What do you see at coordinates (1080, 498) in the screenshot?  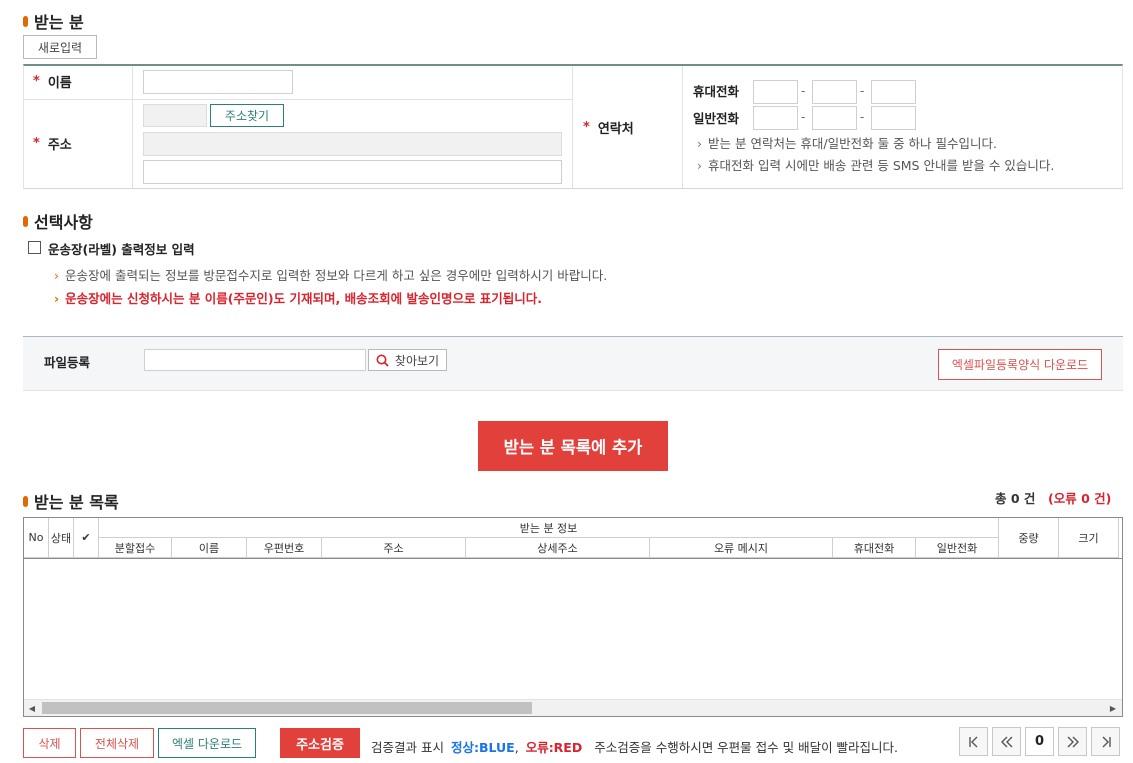 I see `list-error-count: (오류 0 건)` at bounding box center [1080, 498].